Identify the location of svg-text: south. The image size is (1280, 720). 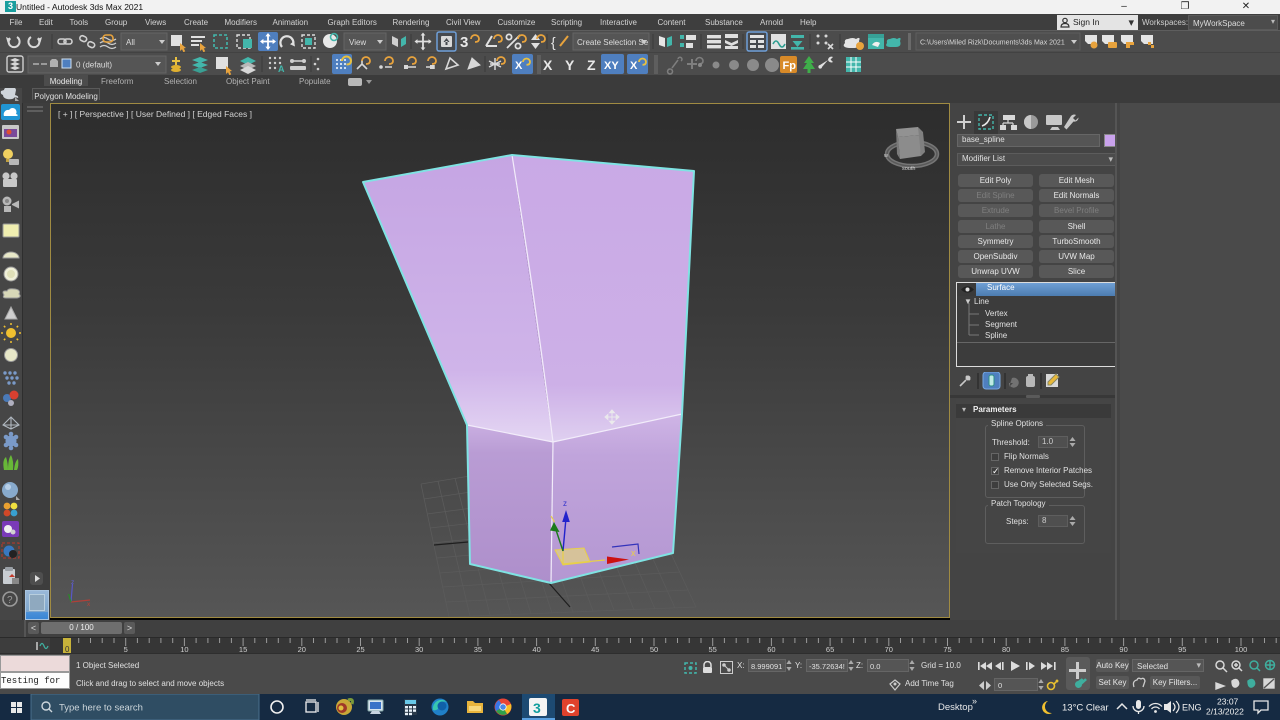
(908, 169).